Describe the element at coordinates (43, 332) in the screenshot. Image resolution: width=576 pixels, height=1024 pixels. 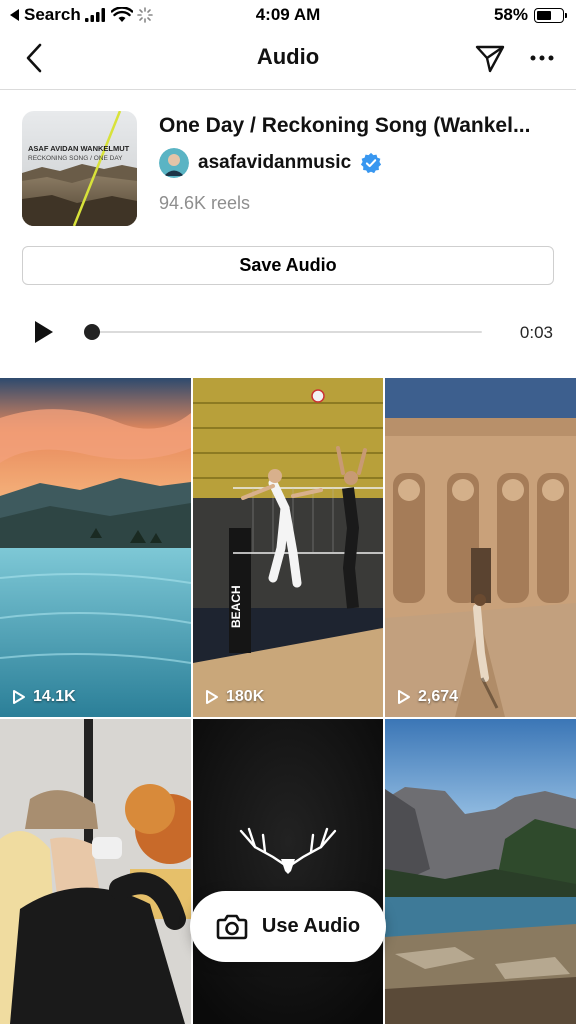
I see `play-icon` at that location.